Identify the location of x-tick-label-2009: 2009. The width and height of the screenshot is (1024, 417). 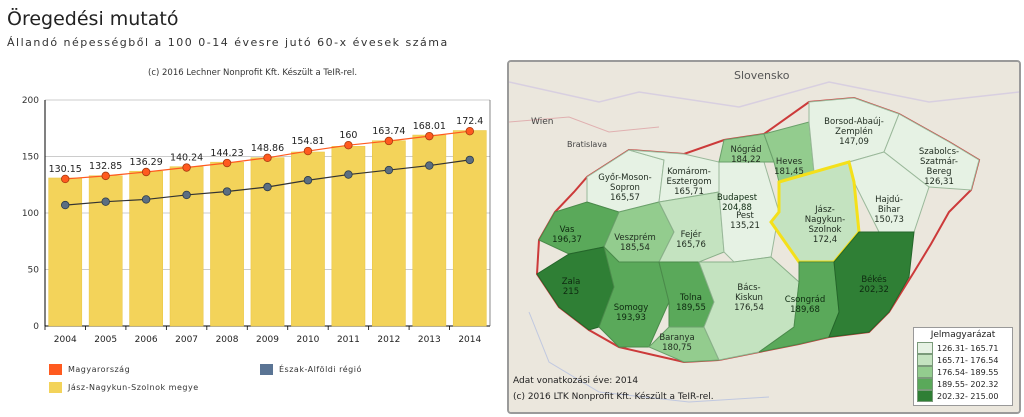
(267, 340).